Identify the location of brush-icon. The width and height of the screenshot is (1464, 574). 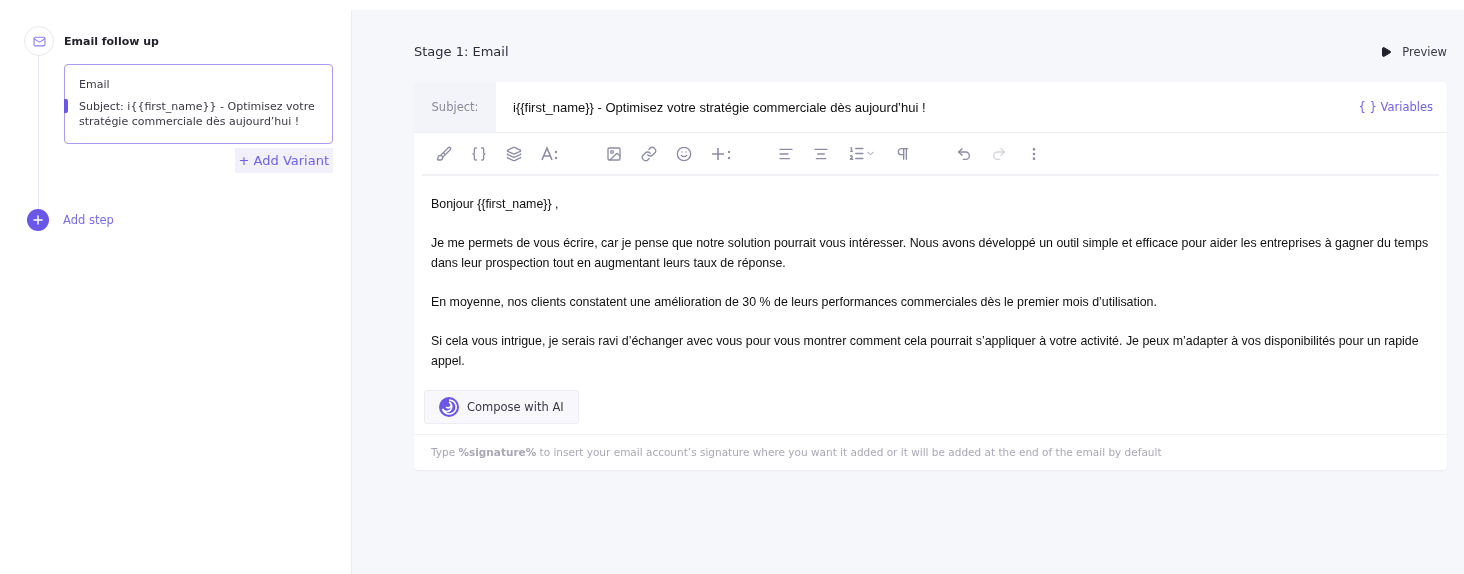
(444, 153).